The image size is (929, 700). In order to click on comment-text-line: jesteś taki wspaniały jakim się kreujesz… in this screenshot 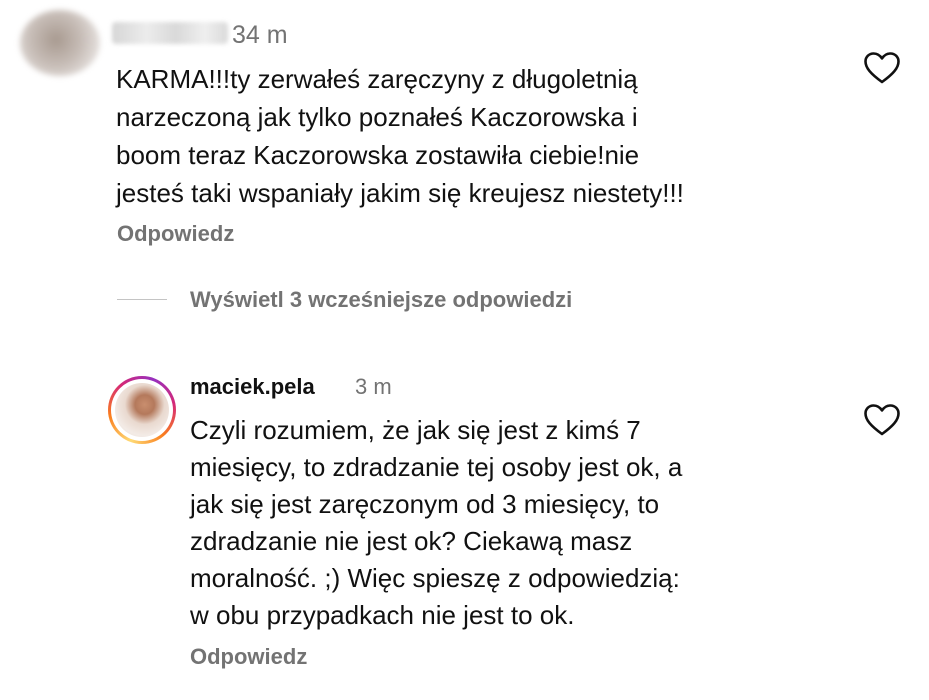, I will do `click(400, 193)`.